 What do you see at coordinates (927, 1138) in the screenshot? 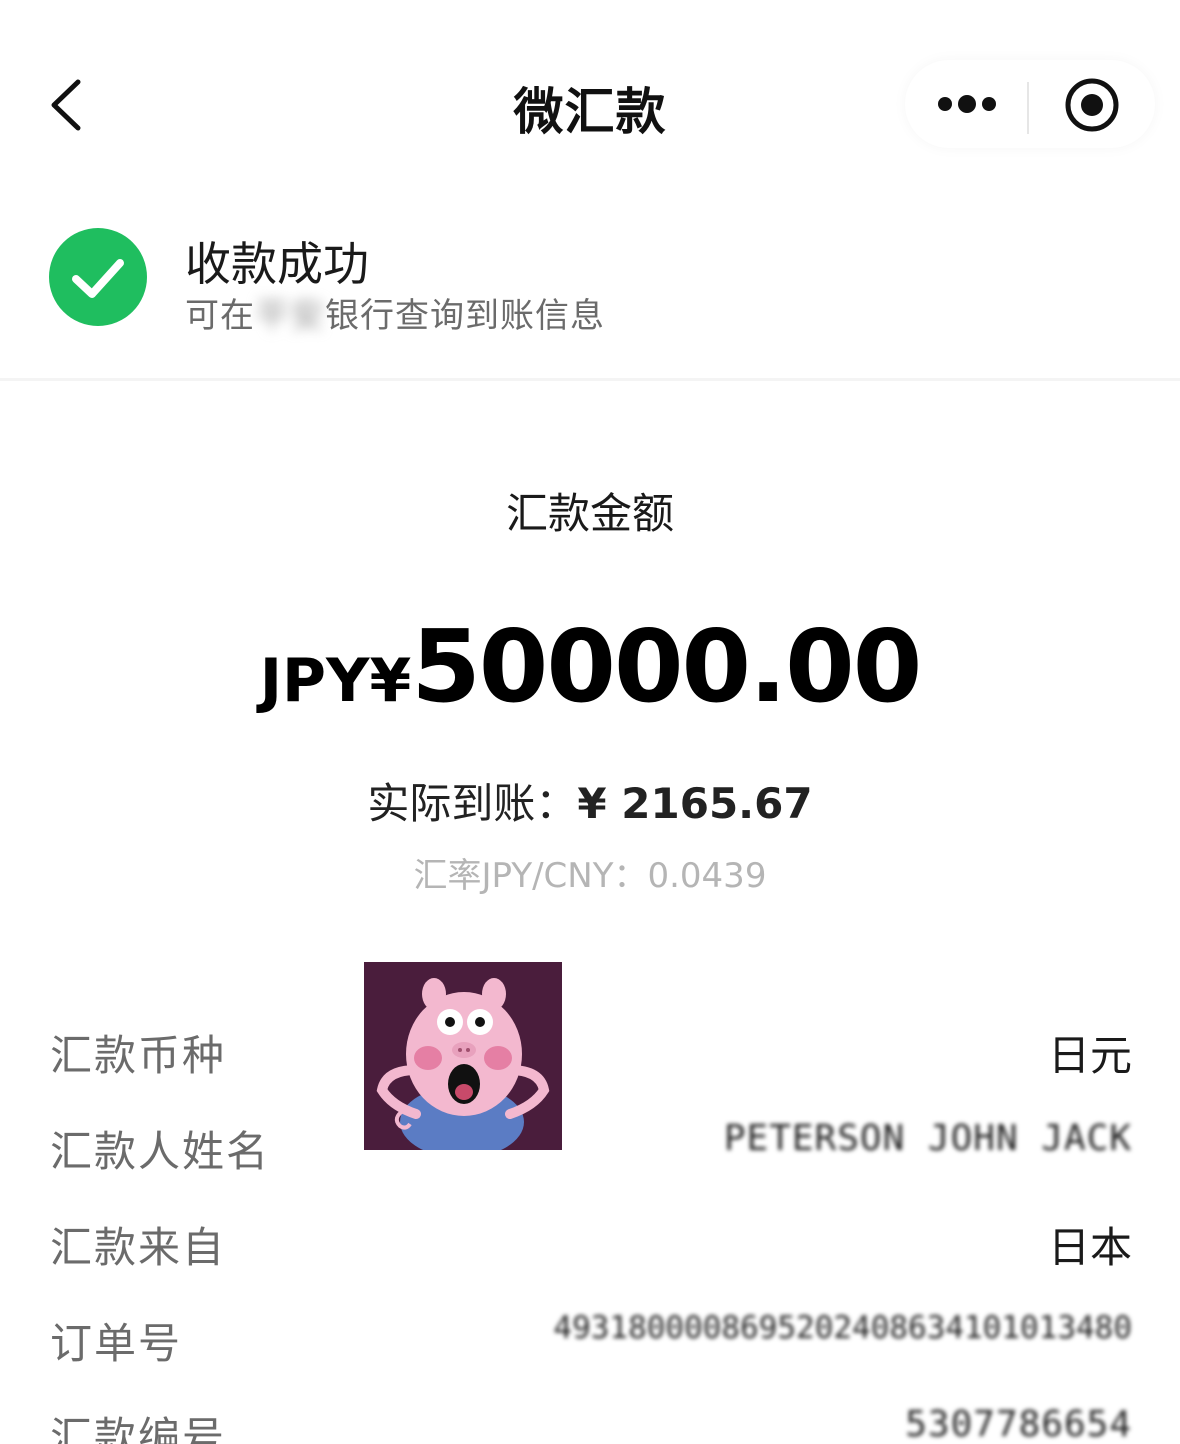
I see `detail-value: PETERSON JOHN JACK` at bounding box center [927, 1138].